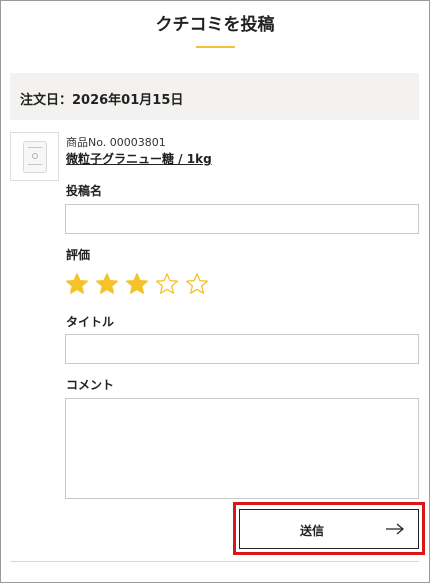 This screenshot has width=430, height=583. I want to click on product-number: 商品No. 00003801, so click(116, 142).